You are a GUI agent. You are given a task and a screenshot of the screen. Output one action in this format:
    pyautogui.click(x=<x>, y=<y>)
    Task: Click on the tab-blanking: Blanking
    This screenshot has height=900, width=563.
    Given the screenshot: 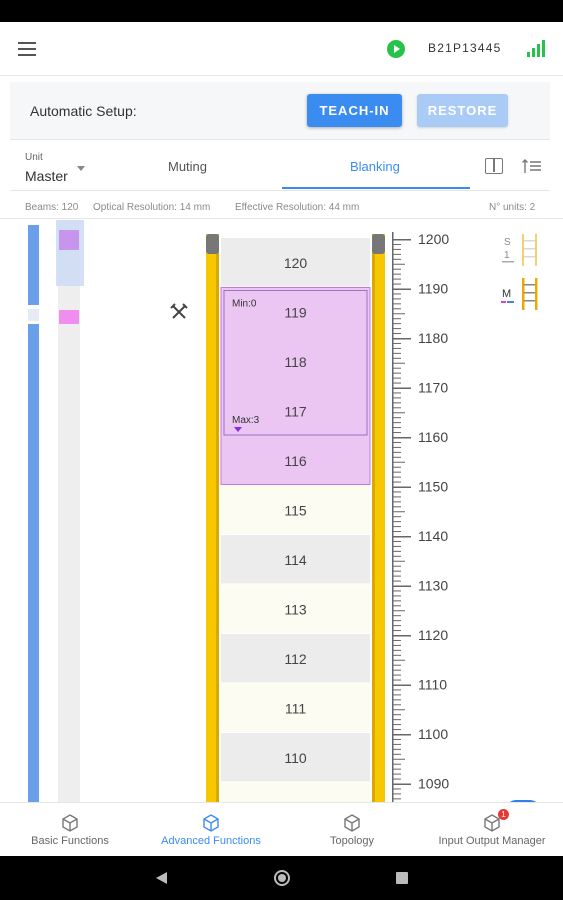 What is the action you would take?
    pyautogui.click(x=375, y=166)
    